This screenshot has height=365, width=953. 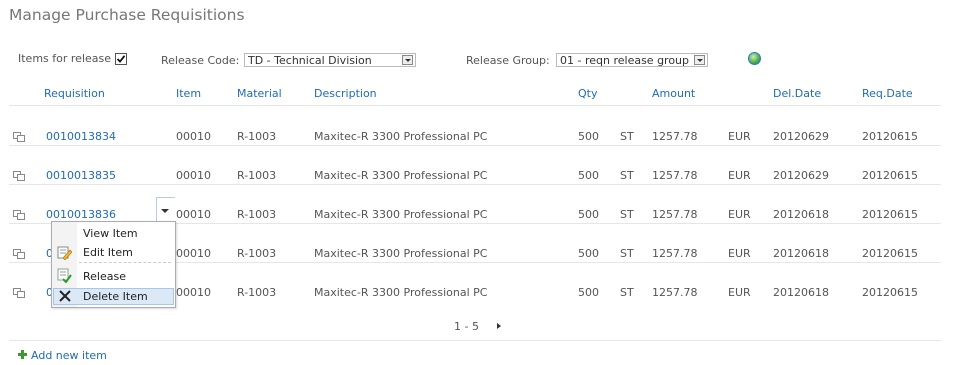 What do you see at coordinates (188, 93) in the screenshot?
I see `header-item: Item` at bounding box center [188, 93].